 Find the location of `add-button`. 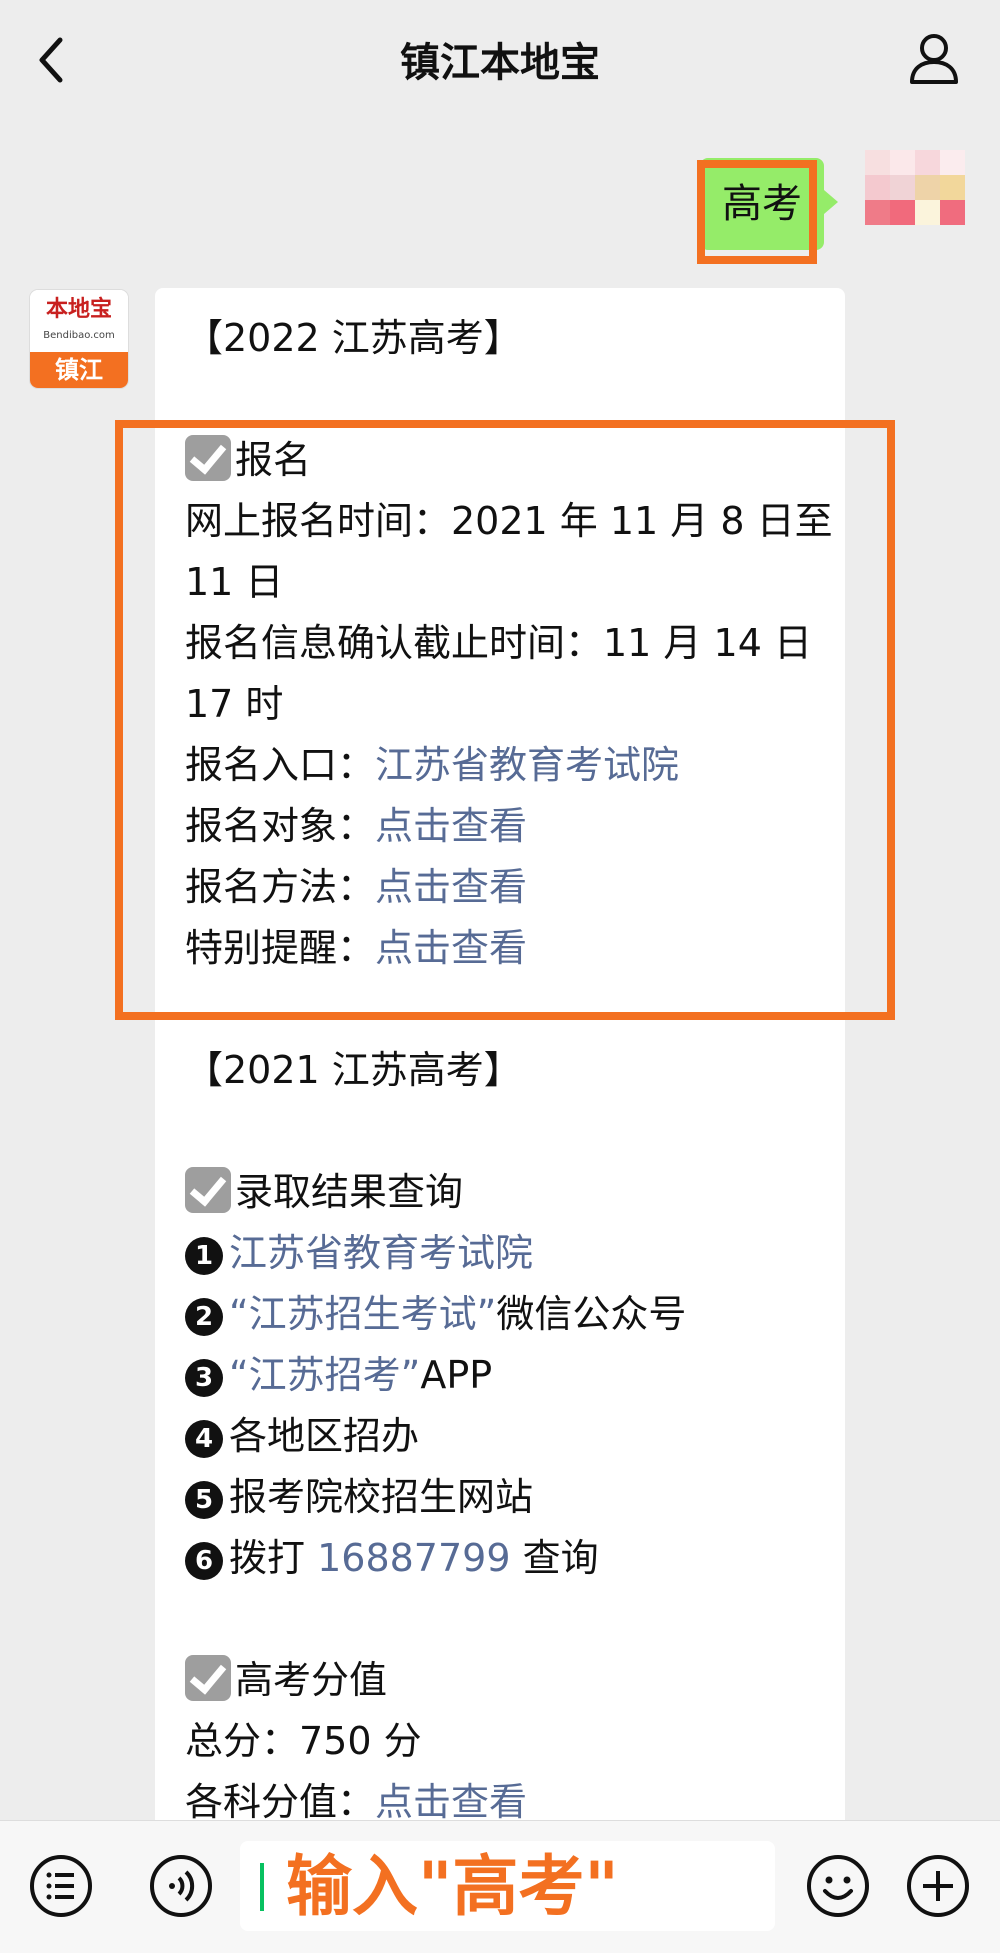

add-button is located at coordinates (938, 1886).